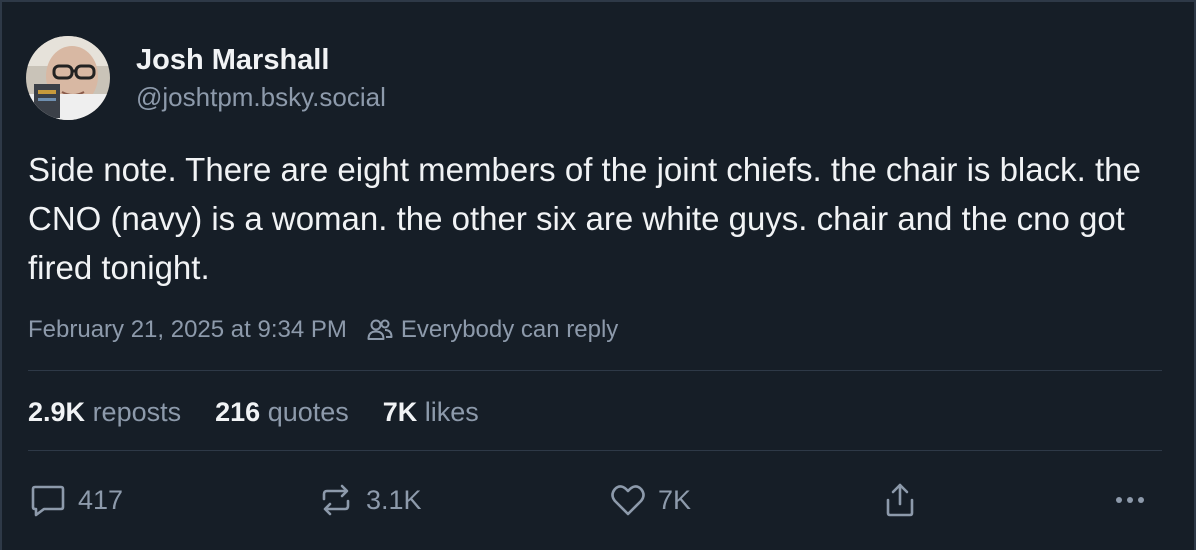 The image size is (1196, 550). I want to click on avatar-image, so click(68, 78).